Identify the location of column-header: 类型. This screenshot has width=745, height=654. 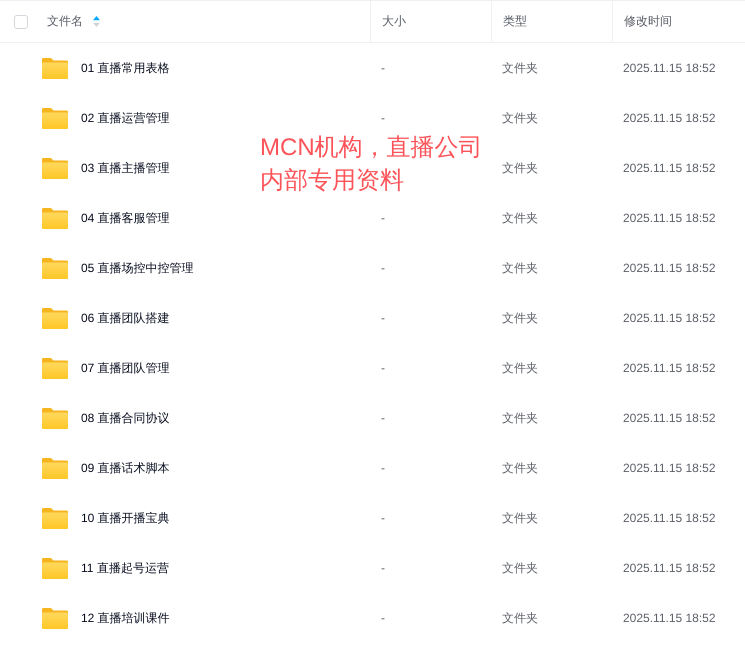
(515, 21).